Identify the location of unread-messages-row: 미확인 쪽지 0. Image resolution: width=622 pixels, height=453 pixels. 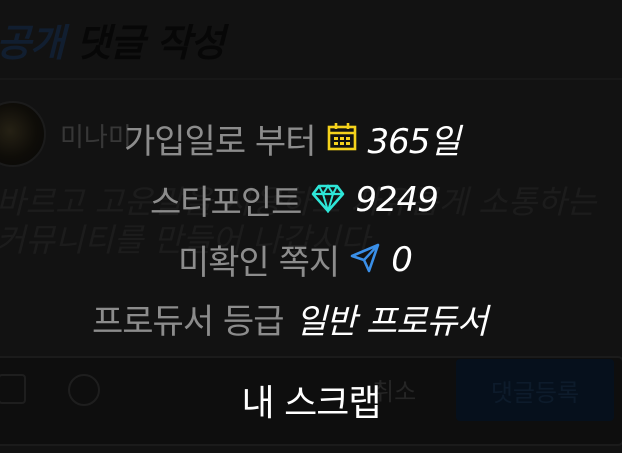
(295, 259).